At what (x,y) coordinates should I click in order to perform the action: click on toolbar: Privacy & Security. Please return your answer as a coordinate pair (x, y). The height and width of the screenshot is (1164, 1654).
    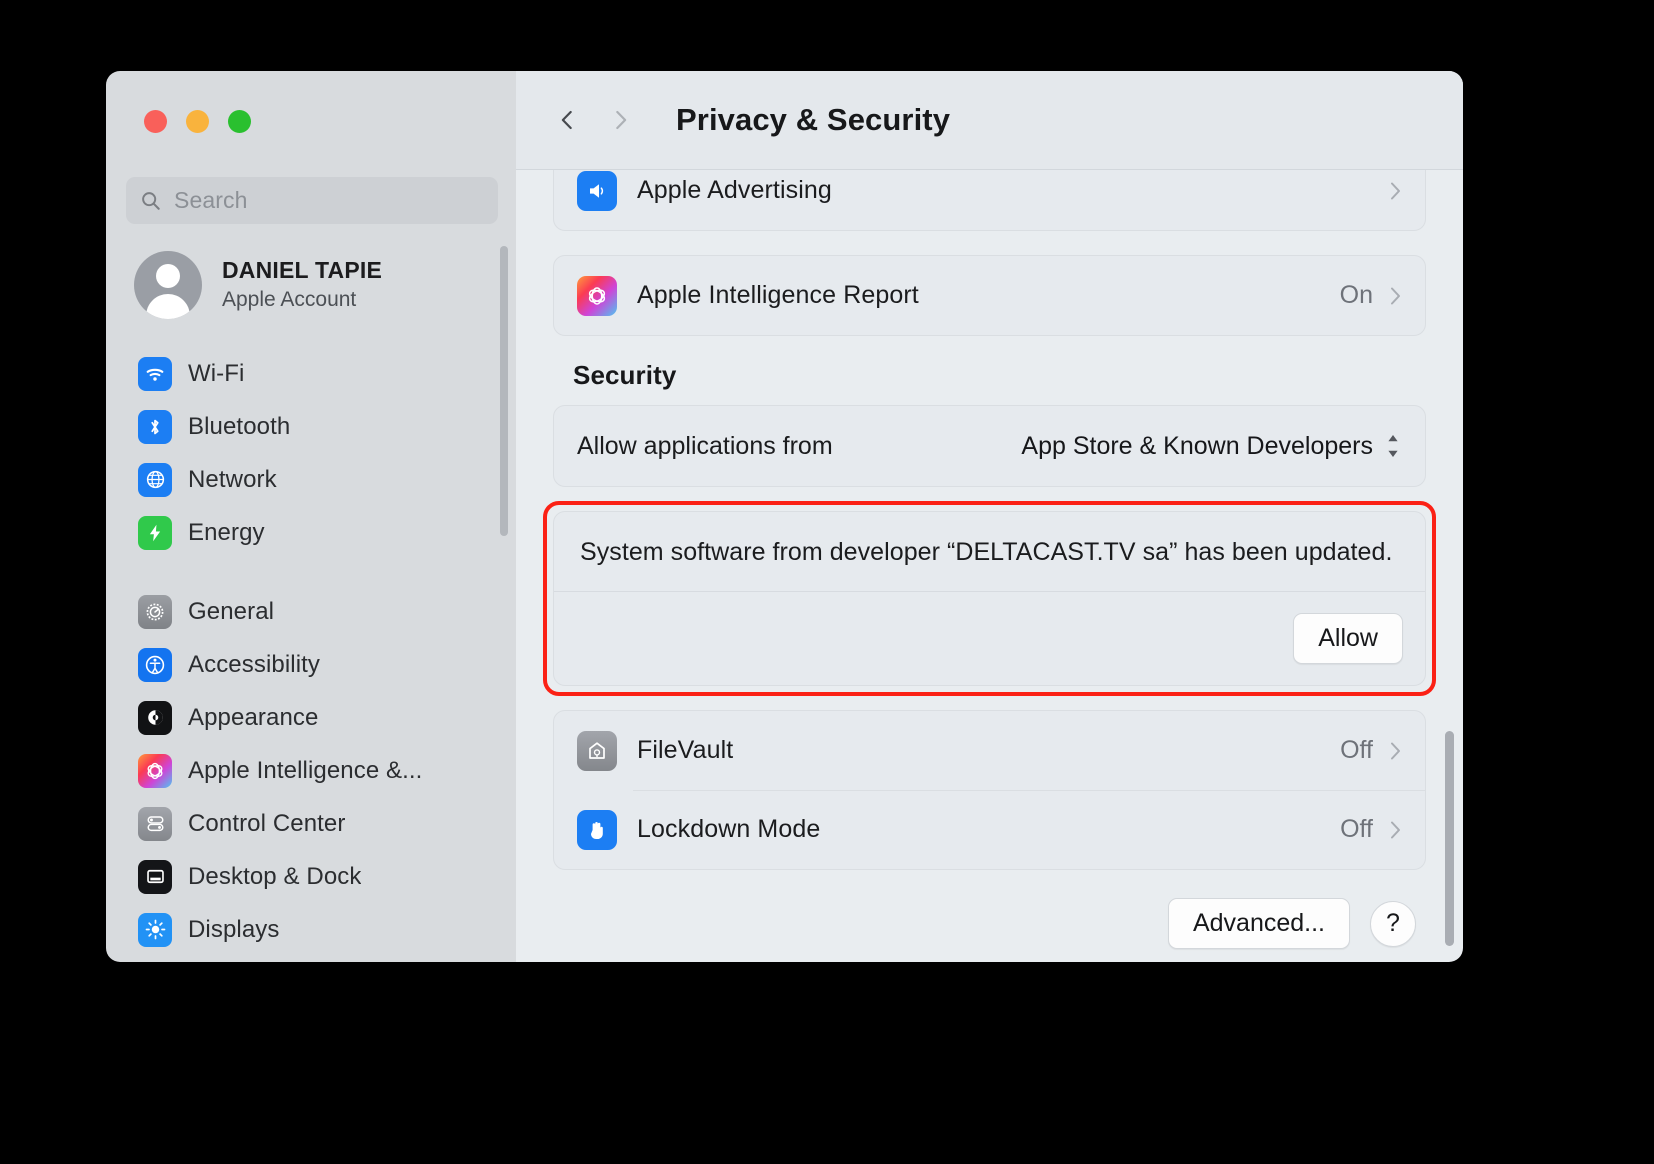
    Looking at the image, I should click on (989, 120).